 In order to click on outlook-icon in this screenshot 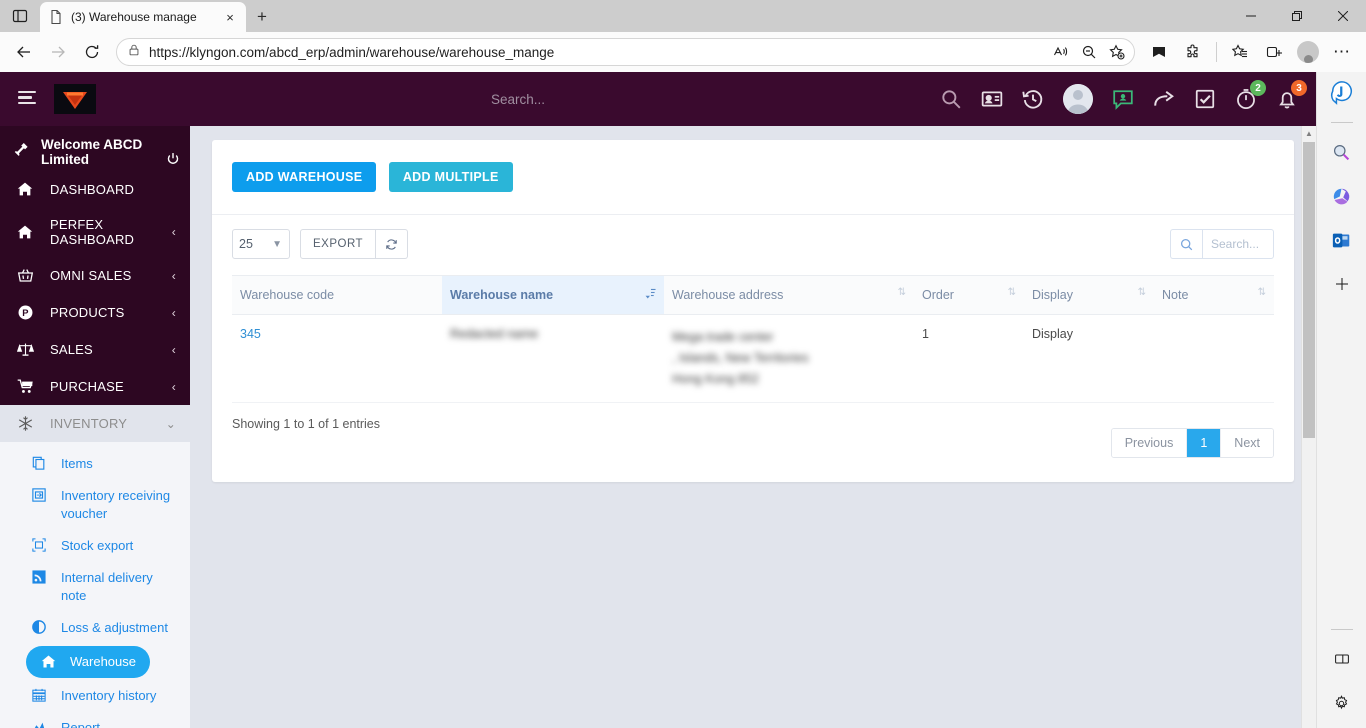, I will do `click(1342, 240)`.